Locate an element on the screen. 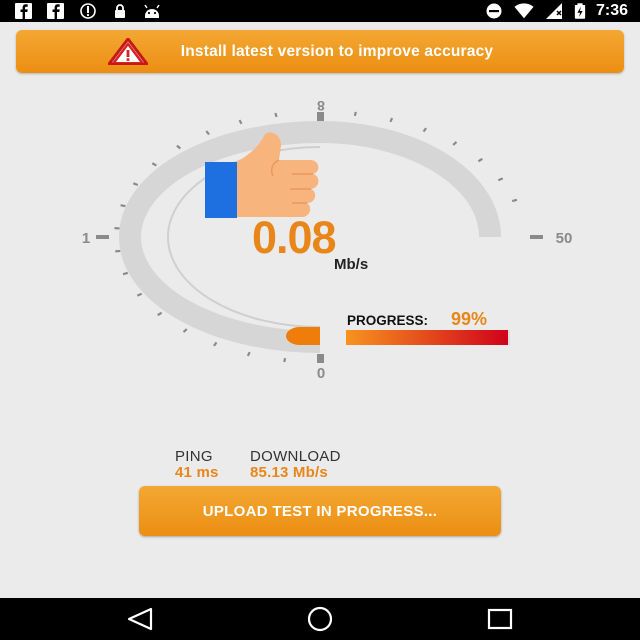 This screenshot has width=640, height=640. signal-icon is located at coordinates (553, 11).